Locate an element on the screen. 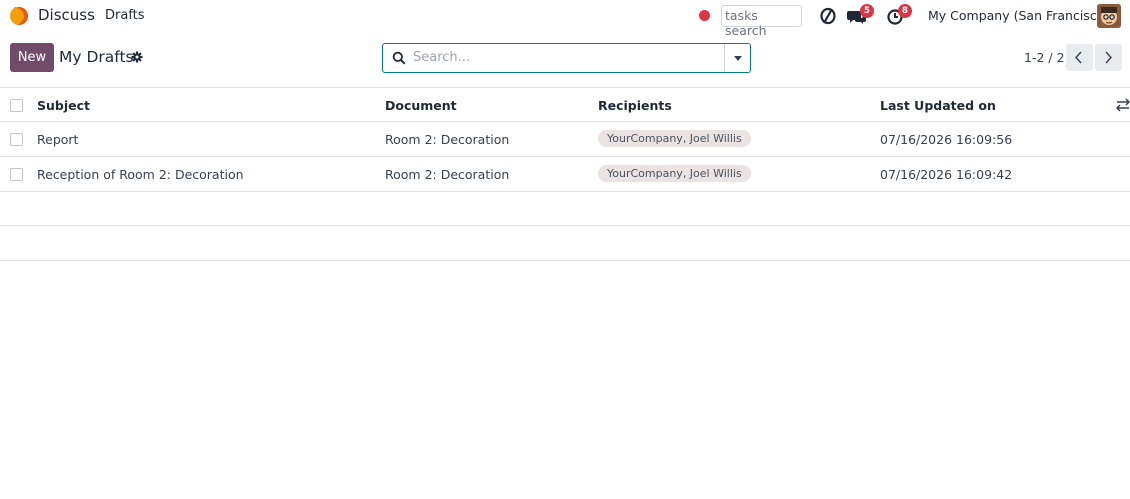 This screenshot has height=499, width=1130. company-switcher: My Company (San Francisco) is located at coordinates (1018, 15).